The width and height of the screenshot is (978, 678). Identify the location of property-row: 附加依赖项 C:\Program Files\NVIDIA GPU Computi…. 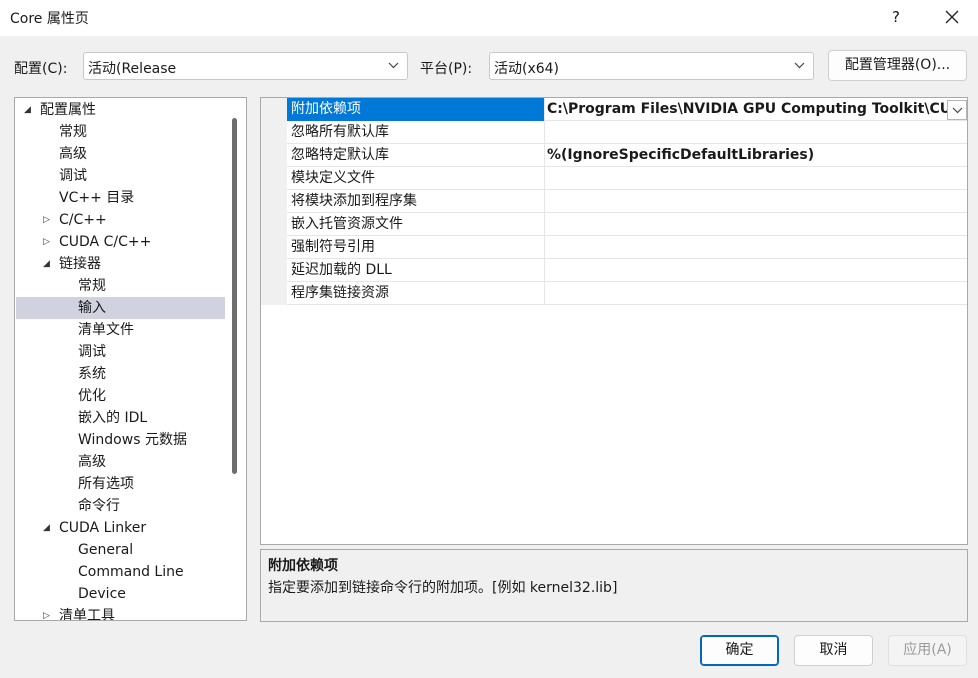
(614, 109).